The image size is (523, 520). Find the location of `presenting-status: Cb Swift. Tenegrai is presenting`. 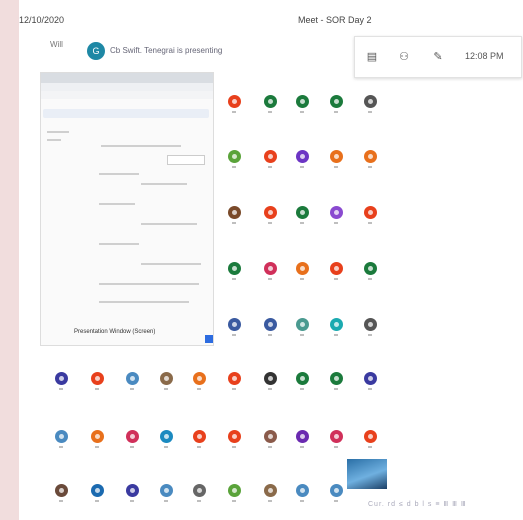

presenting-status: Cb Swift. Tenegrai is presenting is located at coordinates (166, 50).